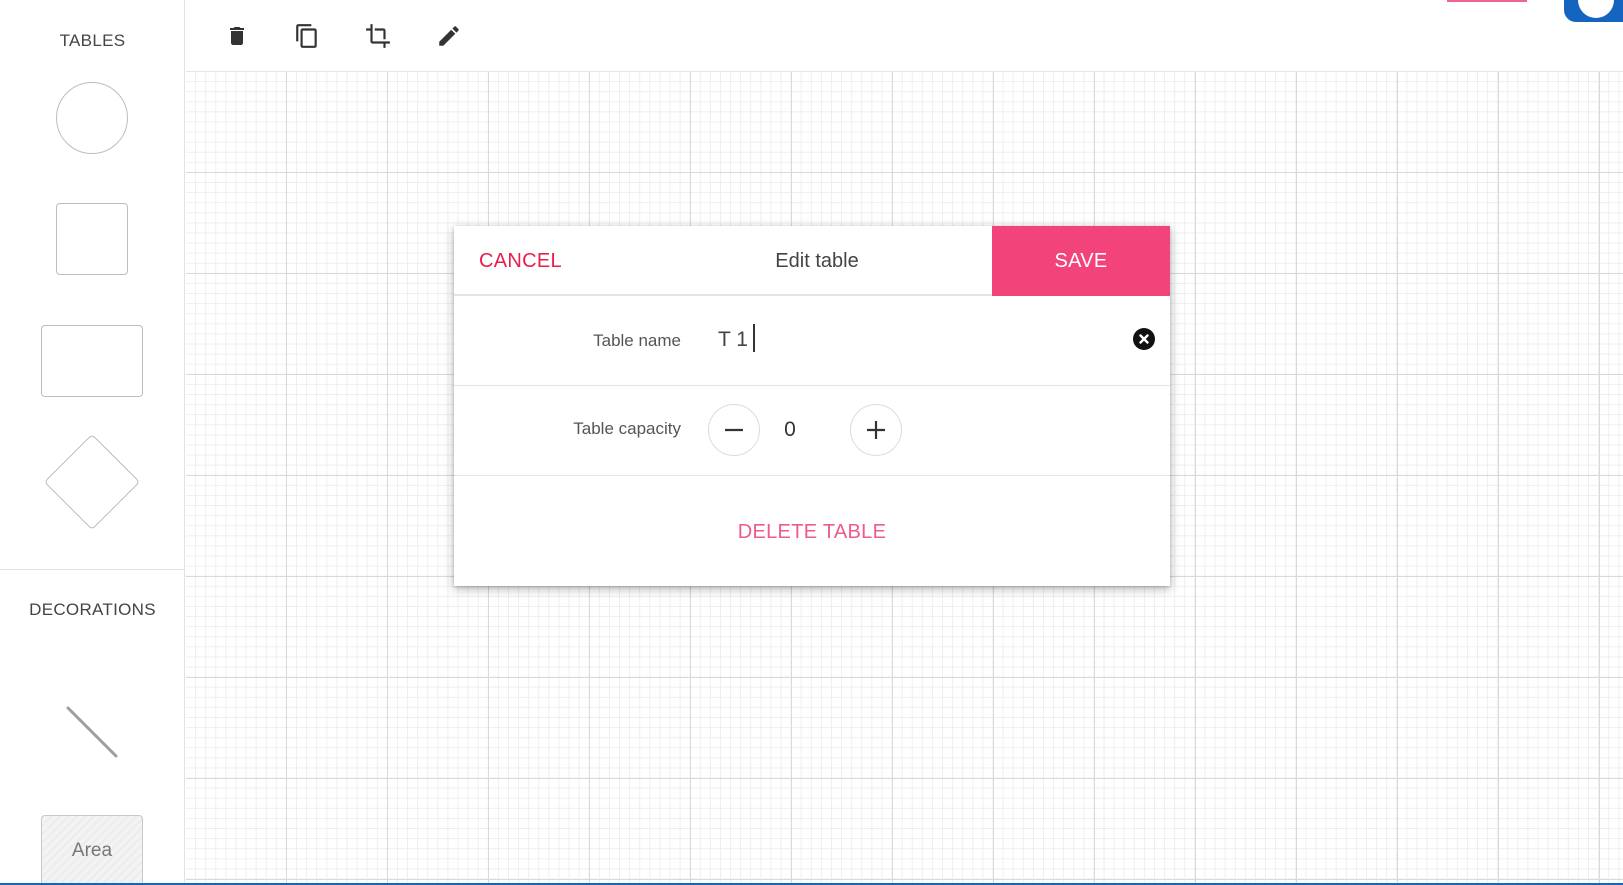 The height and width of the screenshot is (885, 1623). I want to click on table-name-label: Table name, so click(637, 340).